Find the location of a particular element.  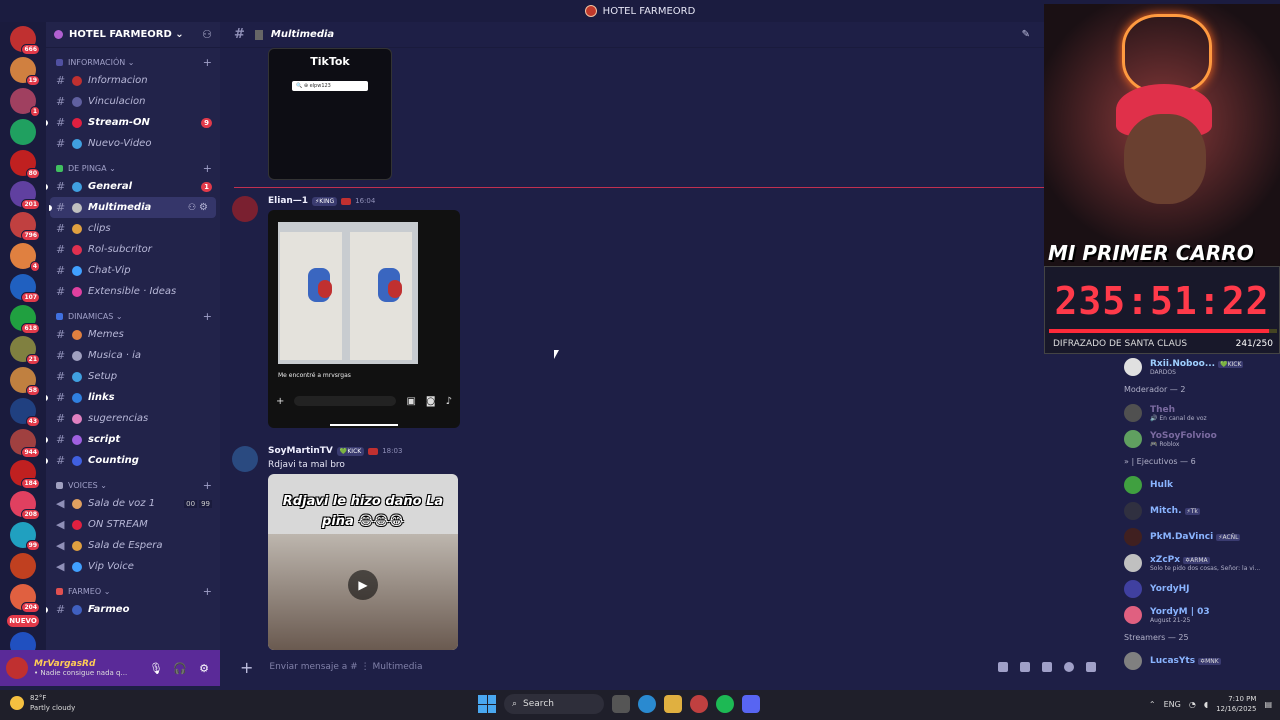

server-icon: 19 is located at coordinates (25, 71).